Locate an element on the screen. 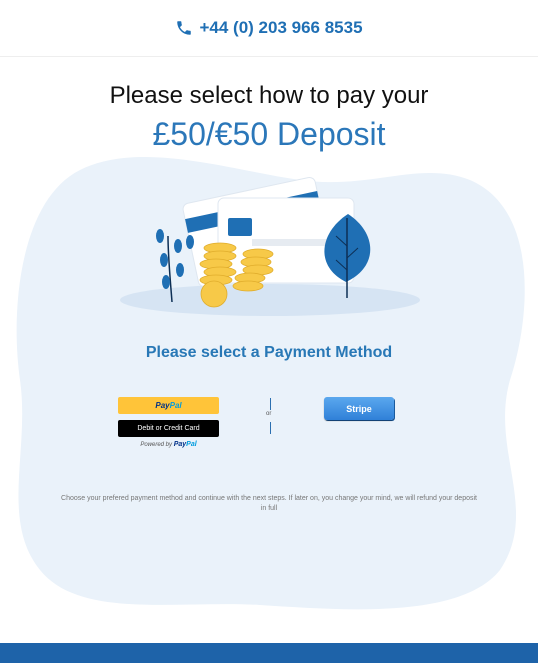 The image size is (538, 663). phone-number: +44 (0) 203 966 8535 is located at coordinates (281, 27).